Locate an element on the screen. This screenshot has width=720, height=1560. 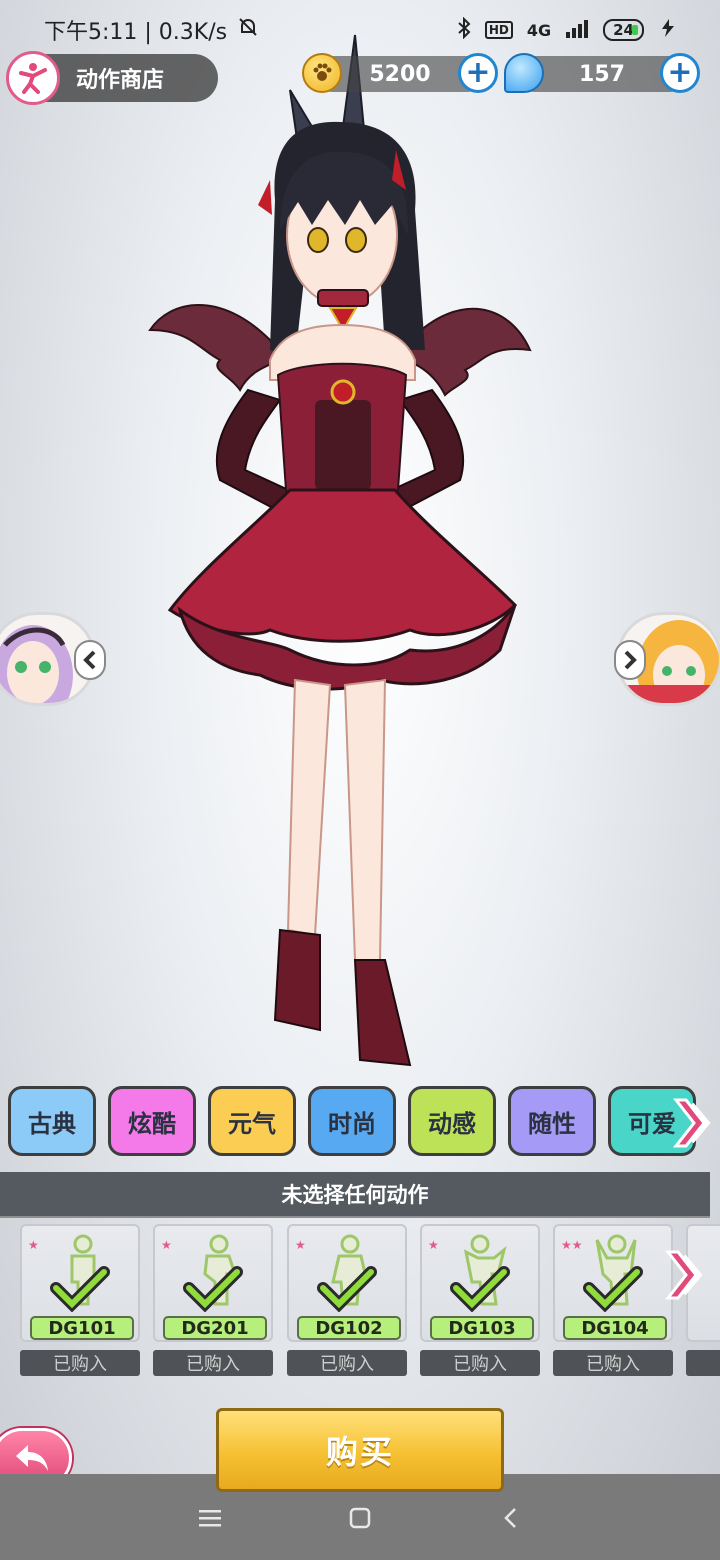
nav-back-icon is located at coordinates (510, 1518).